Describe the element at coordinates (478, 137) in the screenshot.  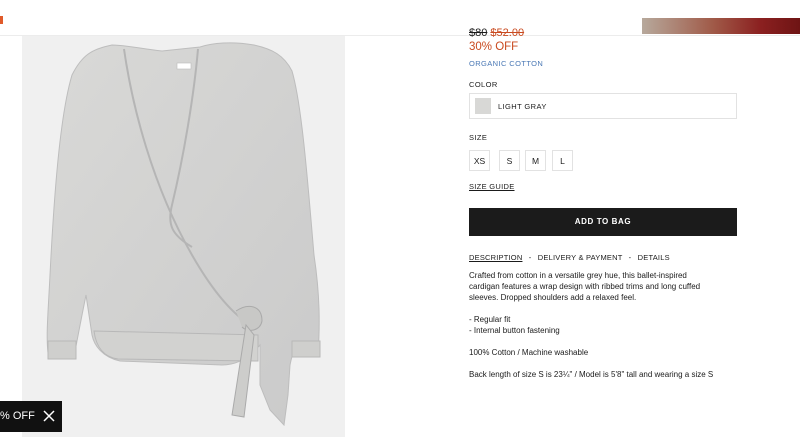
I see `size-label: SIZE` at that location.